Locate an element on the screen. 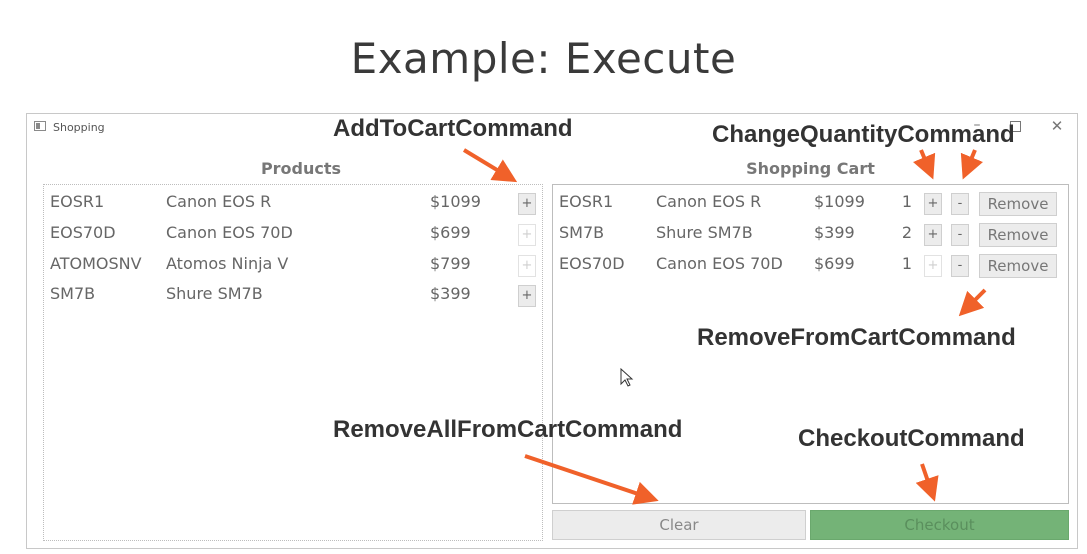 The image size is (1087, 554). cart-item-price: $699 is located at coordinates (834, 263).